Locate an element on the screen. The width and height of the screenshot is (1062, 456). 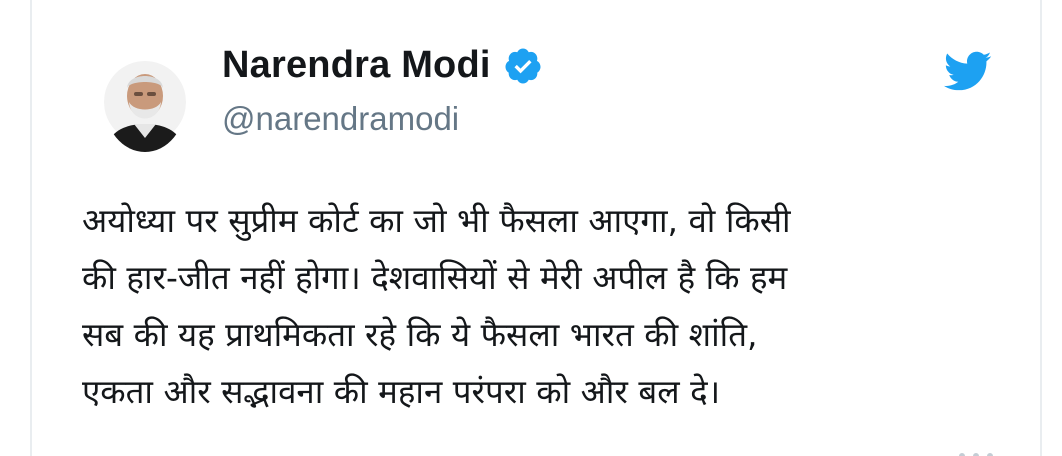
author-display-name: Narendra Modi is located at coordinates (356, 65).